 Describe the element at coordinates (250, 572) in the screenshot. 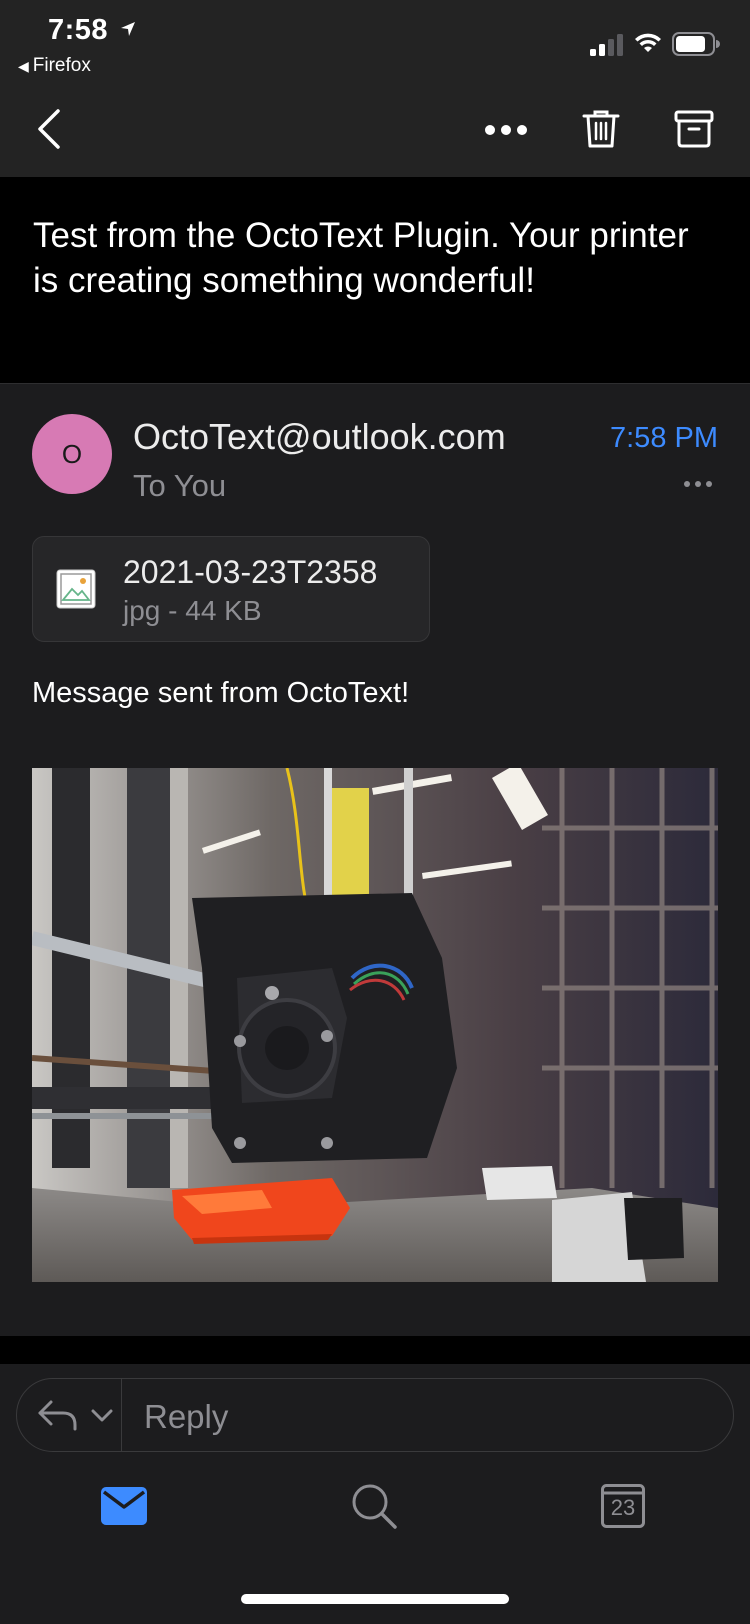

I see `attachment-name: 2021-03-23T2358` at that location.